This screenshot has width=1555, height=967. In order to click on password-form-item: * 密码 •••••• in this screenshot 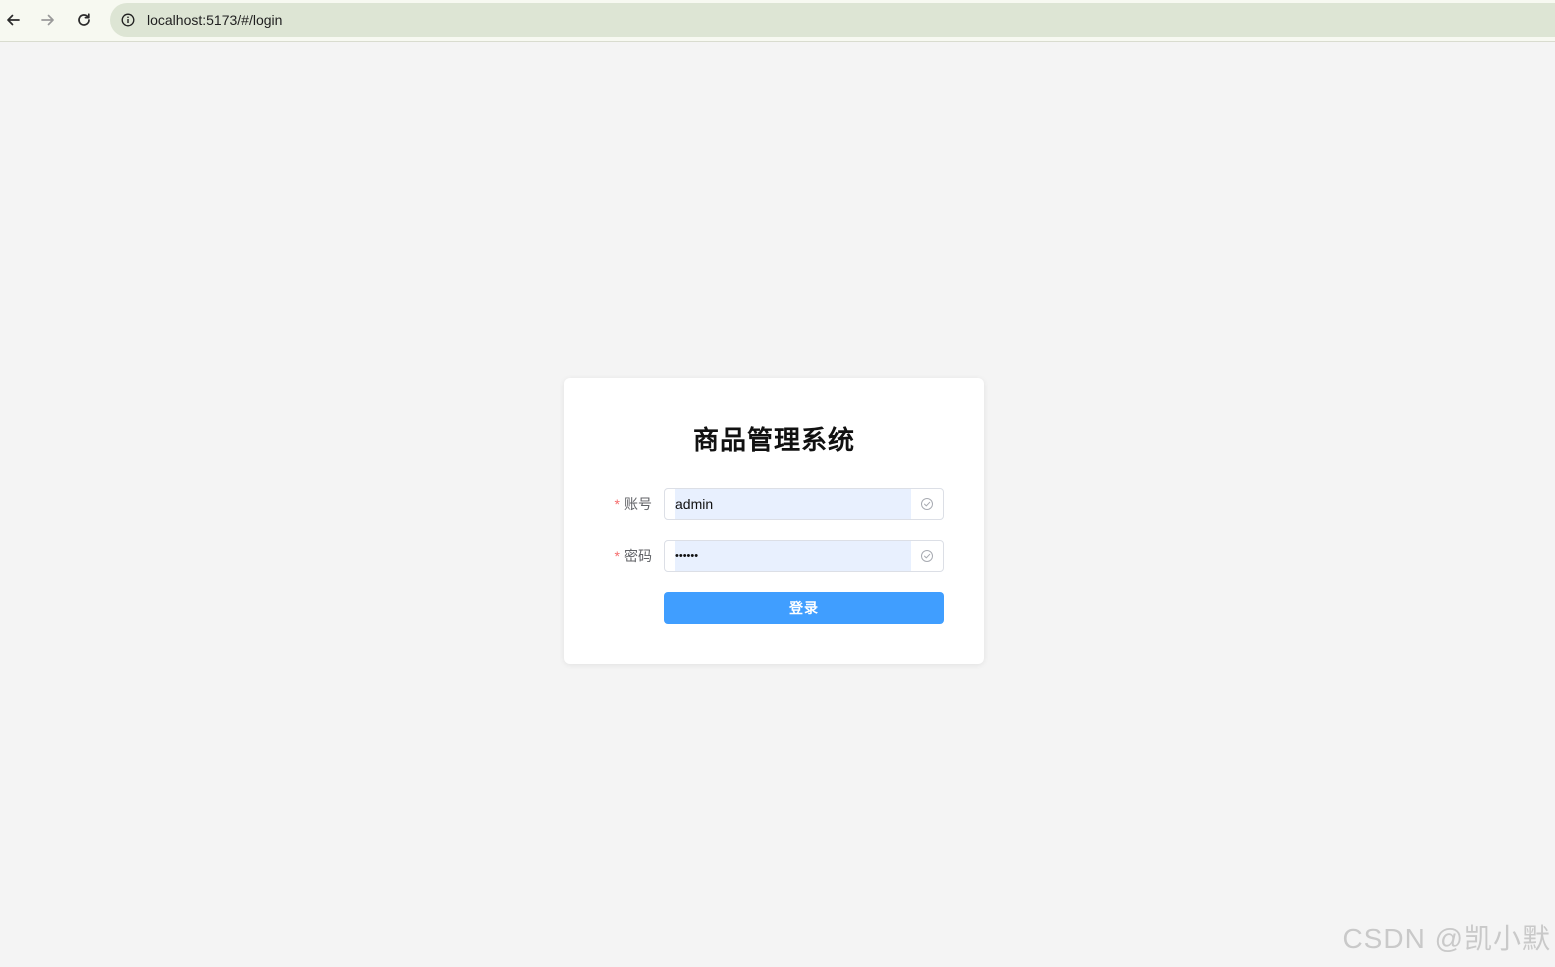, I will do `click(774, 556)`.